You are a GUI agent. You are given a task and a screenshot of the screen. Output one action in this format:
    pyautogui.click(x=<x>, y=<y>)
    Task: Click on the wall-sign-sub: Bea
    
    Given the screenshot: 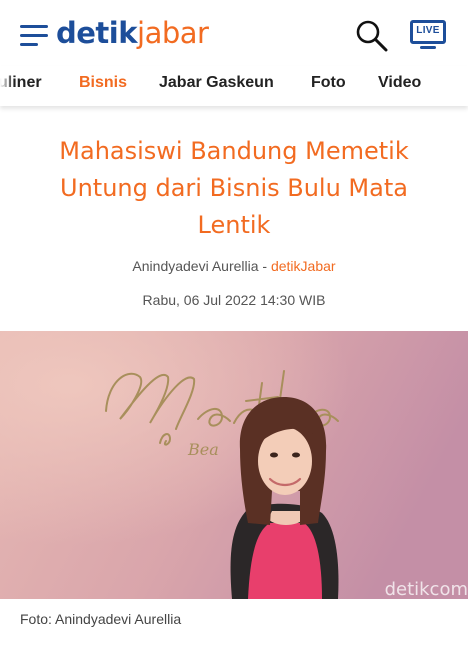 What is the action you would take?
    pyautogui.click(x=203, y=449)
    